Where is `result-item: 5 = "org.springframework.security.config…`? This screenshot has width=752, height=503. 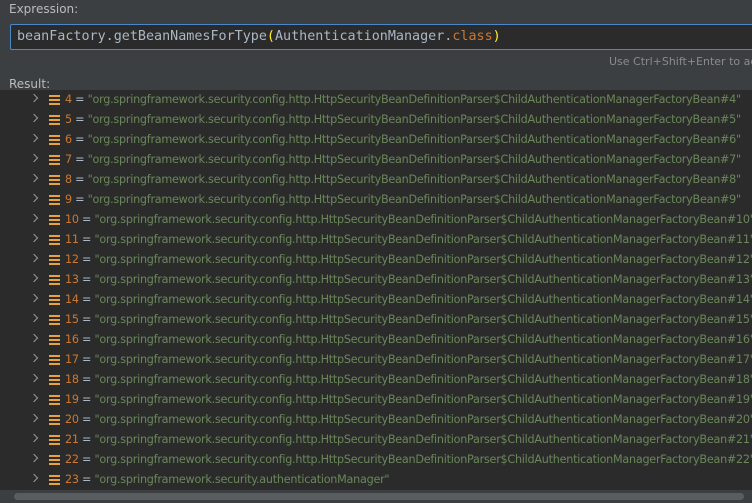 result-item: 5 = "org.springframework.security.config… is located at coordinates (376, 120).